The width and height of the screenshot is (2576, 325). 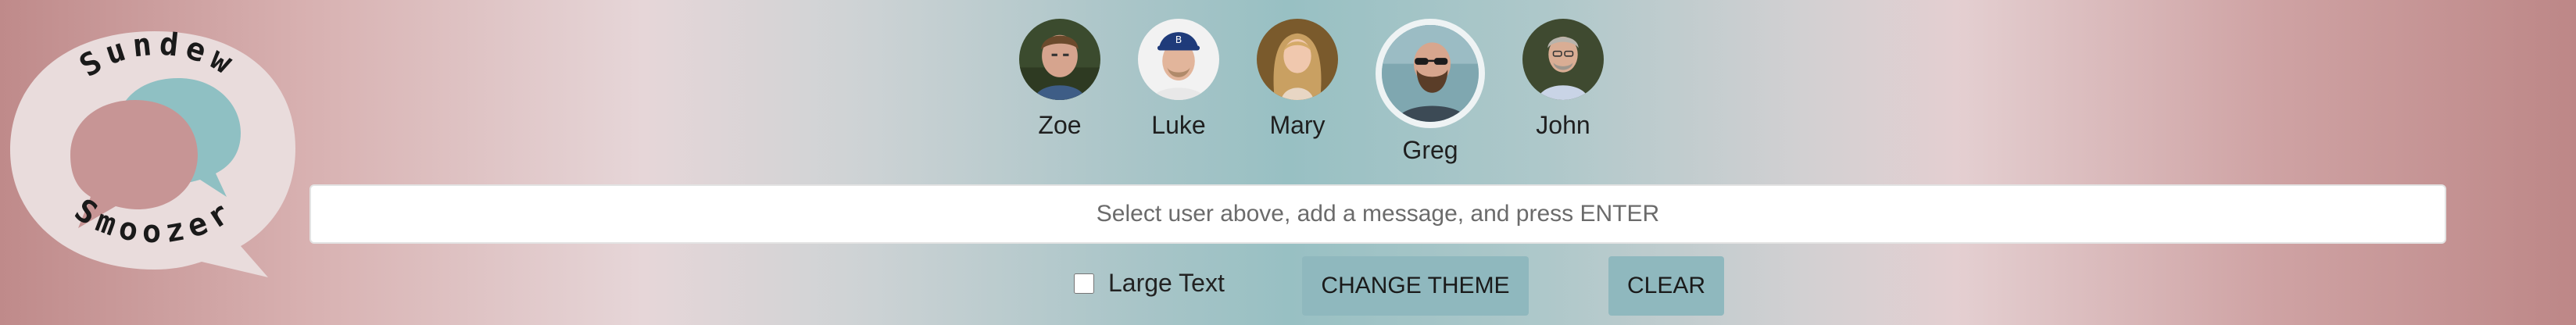 What do you see at coordinates (1297, 125) in the screenshot?
I see `user-name: Mary` at bounding box center [1297, 125].